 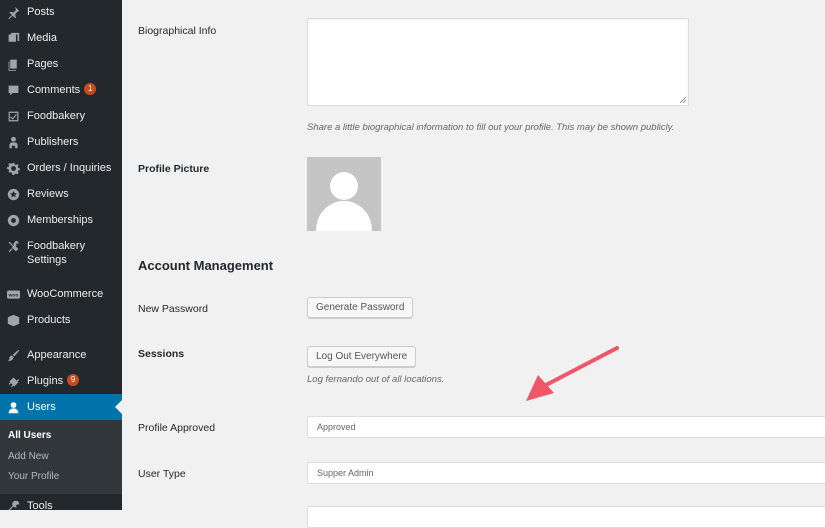 What do you see at coordinates (53, 142) in the screenshot?
I see `sidebar-item-label: Publishers` at bounding box center [53, 142].